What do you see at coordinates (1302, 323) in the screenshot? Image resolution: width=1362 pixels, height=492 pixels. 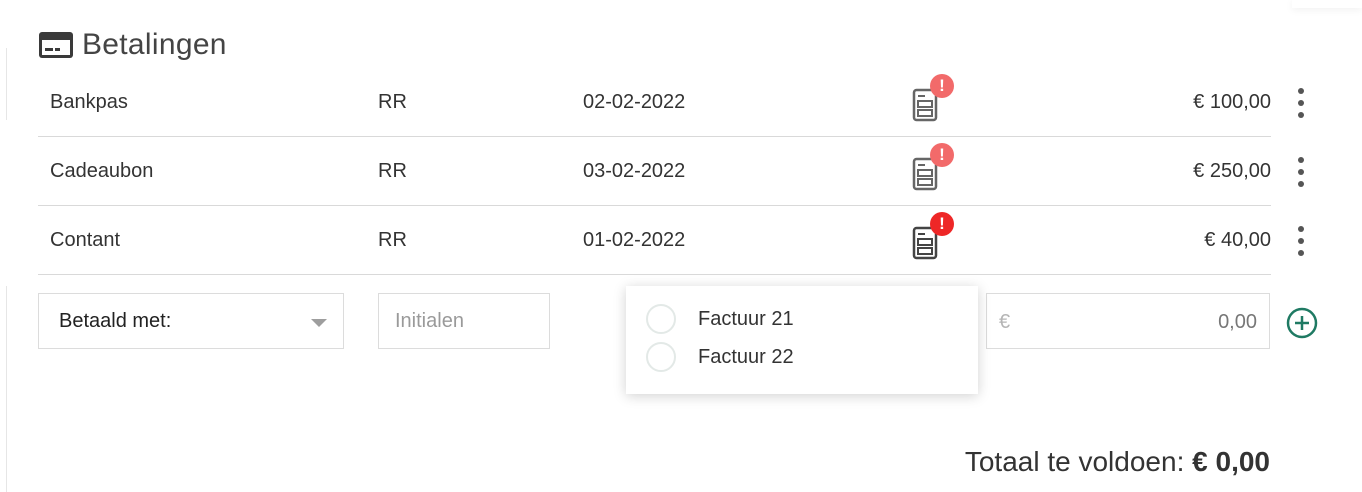 I see `plus-circle-icon` at bounding box center [1302, 323].